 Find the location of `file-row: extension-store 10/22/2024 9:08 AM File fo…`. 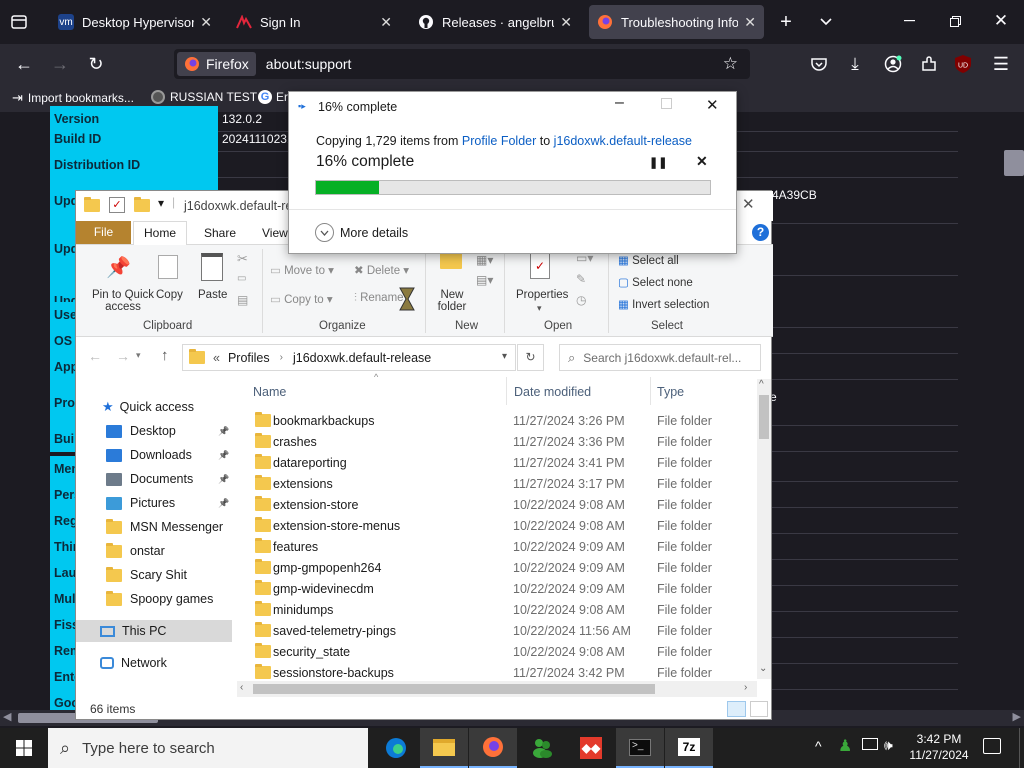

file-row: extension-store 10/22/2024 9:08 AM File fo… is located at coordinates (501, 504).